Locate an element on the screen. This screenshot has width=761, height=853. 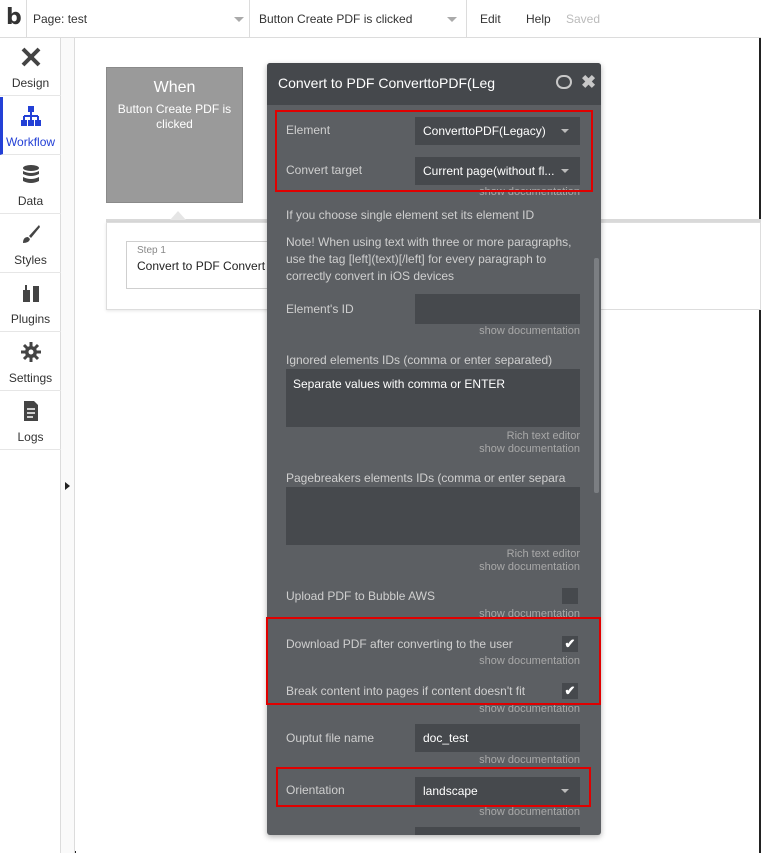
event-description: Button Create PDF is clicked is located at coordinates (174, 116).